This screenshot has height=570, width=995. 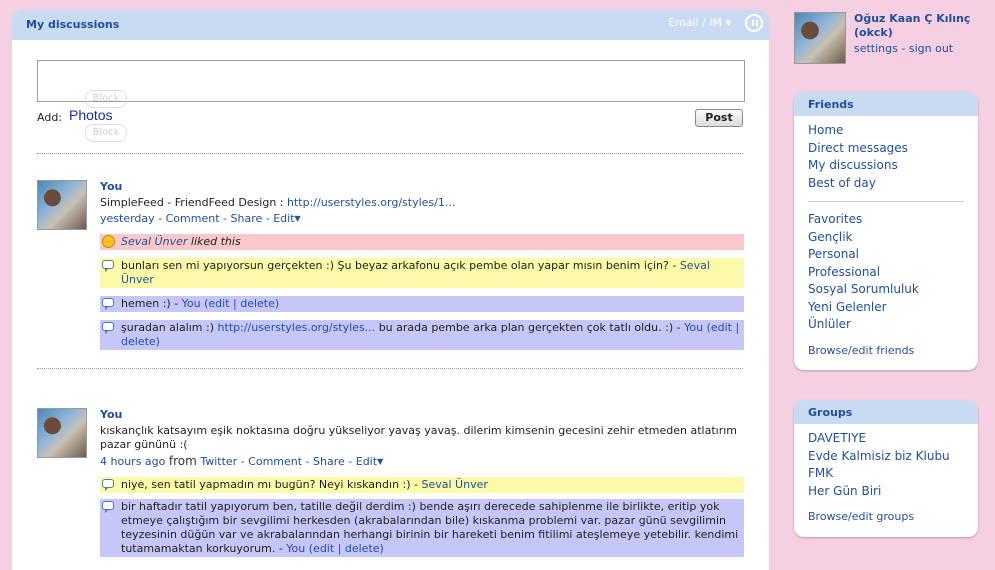 What do you see at coordinates (455, 484) in the screenshot?
I see `comment-author: Seval Ünver` at bounding box center [455, 484].